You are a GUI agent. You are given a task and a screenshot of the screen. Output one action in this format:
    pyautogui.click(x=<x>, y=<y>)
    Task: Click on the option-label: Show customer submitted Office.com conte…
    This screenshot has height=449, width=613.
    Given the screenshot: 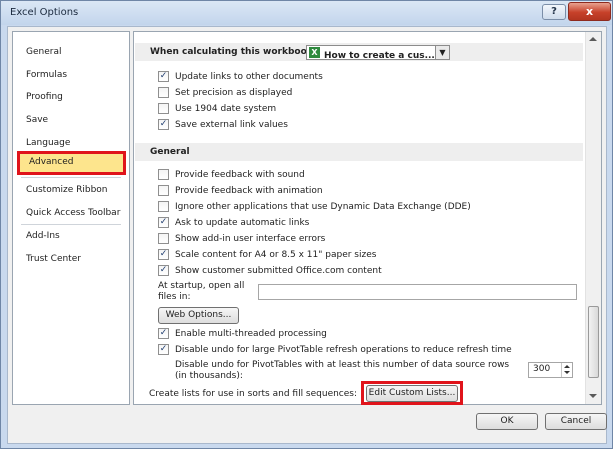 What is the action you would take?
    pyautogui.click(x=278, y=271)
    